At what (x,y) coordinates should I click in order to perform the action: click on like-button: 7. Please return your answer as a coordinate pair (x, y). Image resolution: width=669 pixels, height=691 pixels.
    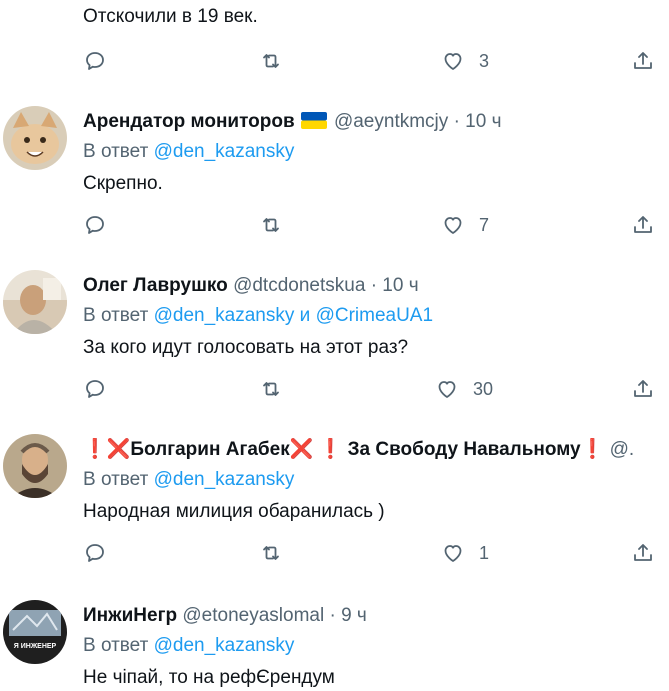
    Looking at the image, I should click on (465, 225).